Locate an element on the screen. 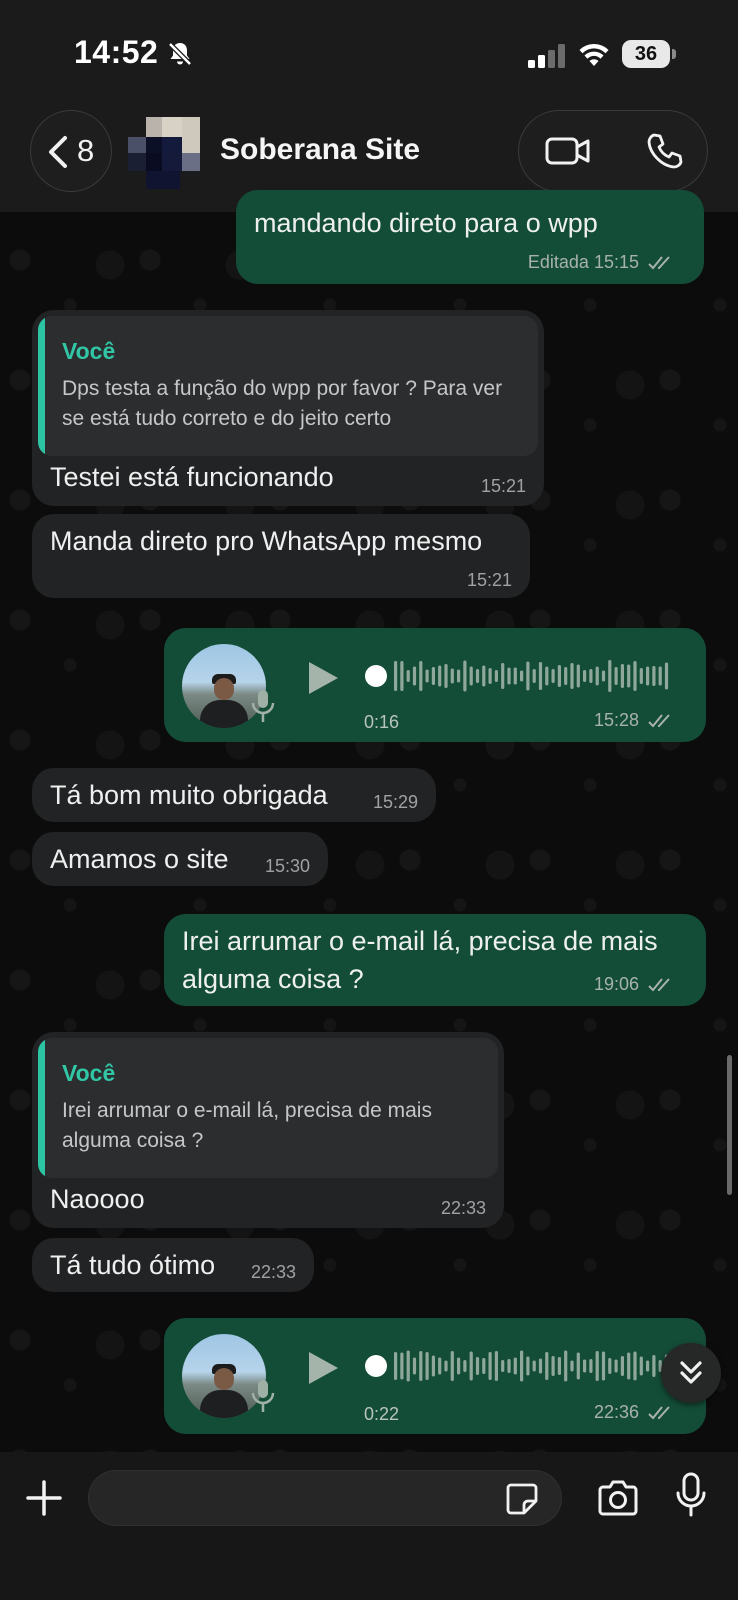 This screenshot has height=1600, width=738. message-time: 15:21 is located at coordinates (503, 486).